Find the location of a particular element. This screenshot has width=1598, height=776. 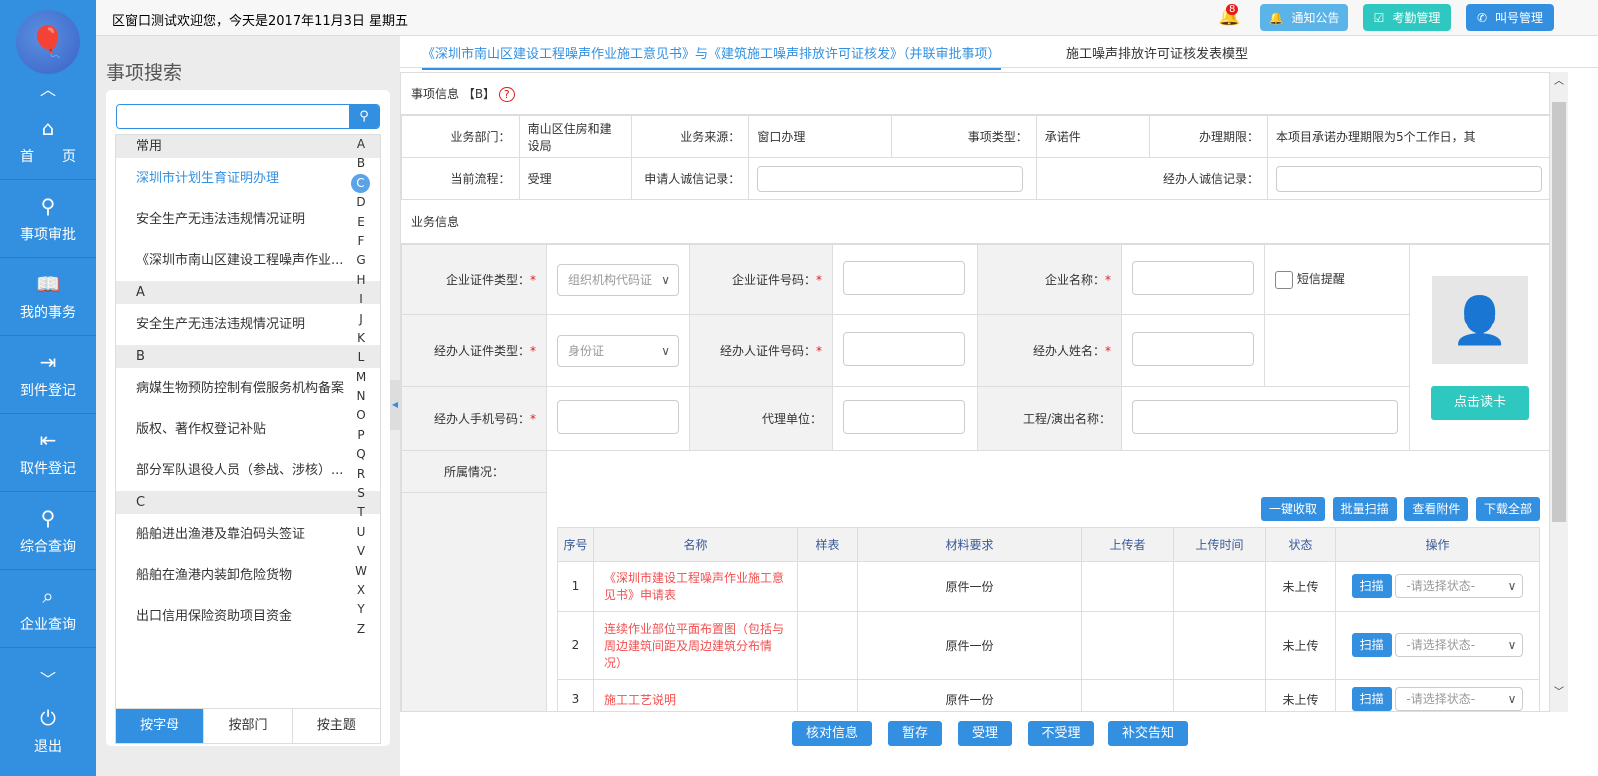

applicant-credit-input is located at coordinates (890, 178).